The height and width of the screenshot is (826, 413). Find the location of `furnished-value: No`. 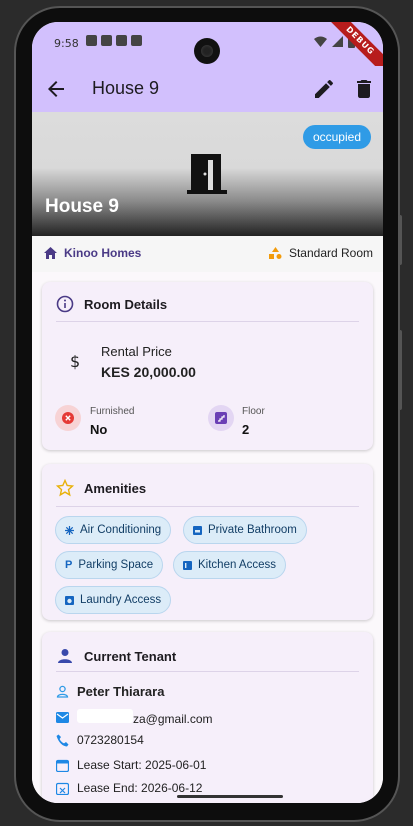

furnished-value: No is located at coordinates (99, 429).